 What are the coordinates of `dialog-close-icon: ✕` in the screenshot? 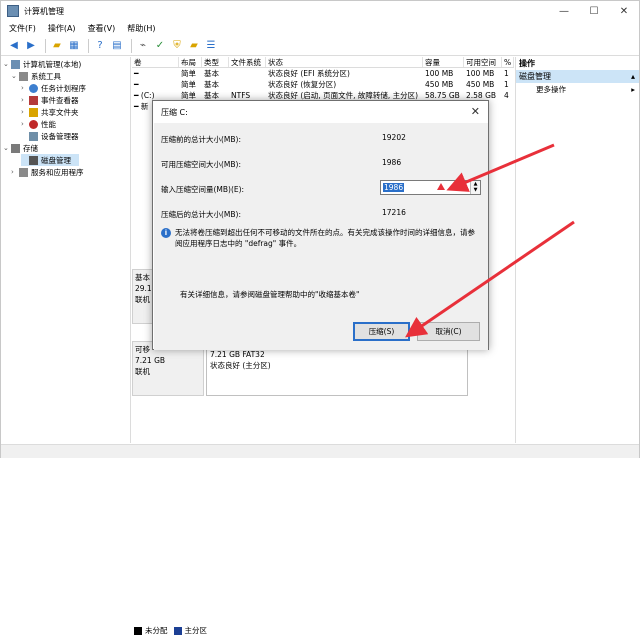 It's located at (475, 111).